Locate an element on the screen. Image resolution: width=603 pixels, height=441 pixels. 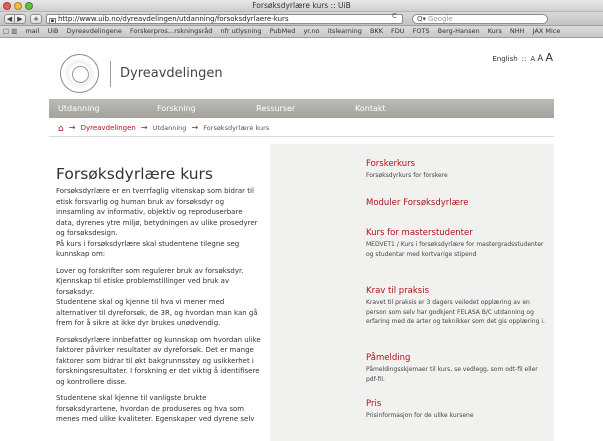
breadcrumb-utdanning: Utdanning is located at coordinates (170, 128).